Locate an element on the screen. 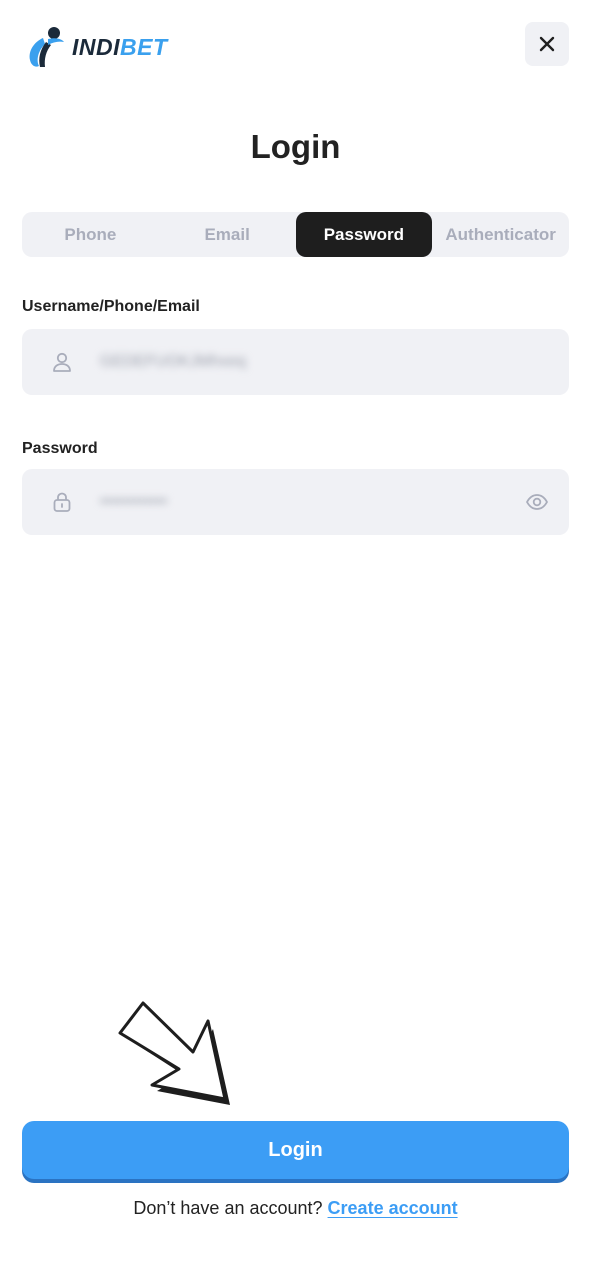  logo-mark-icon is located at coordinates (46, 47).